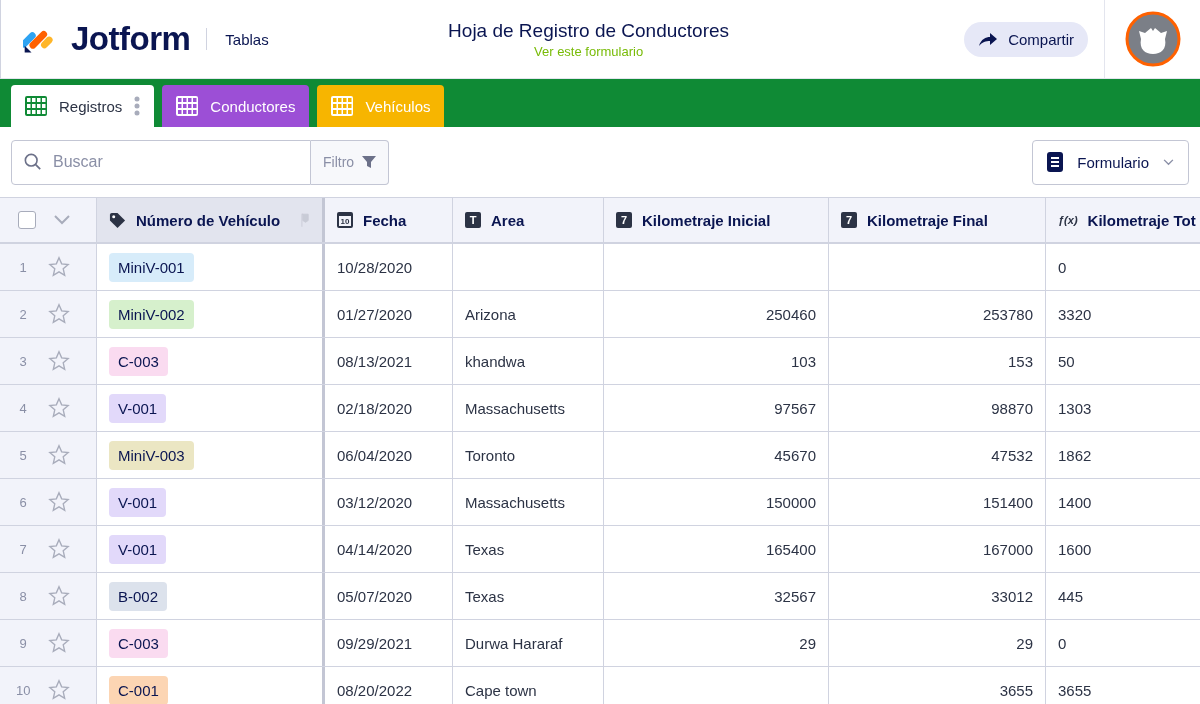 The image size is (1200, 704). I want to click on column-header: 10 Fecha, so click(389, 220).